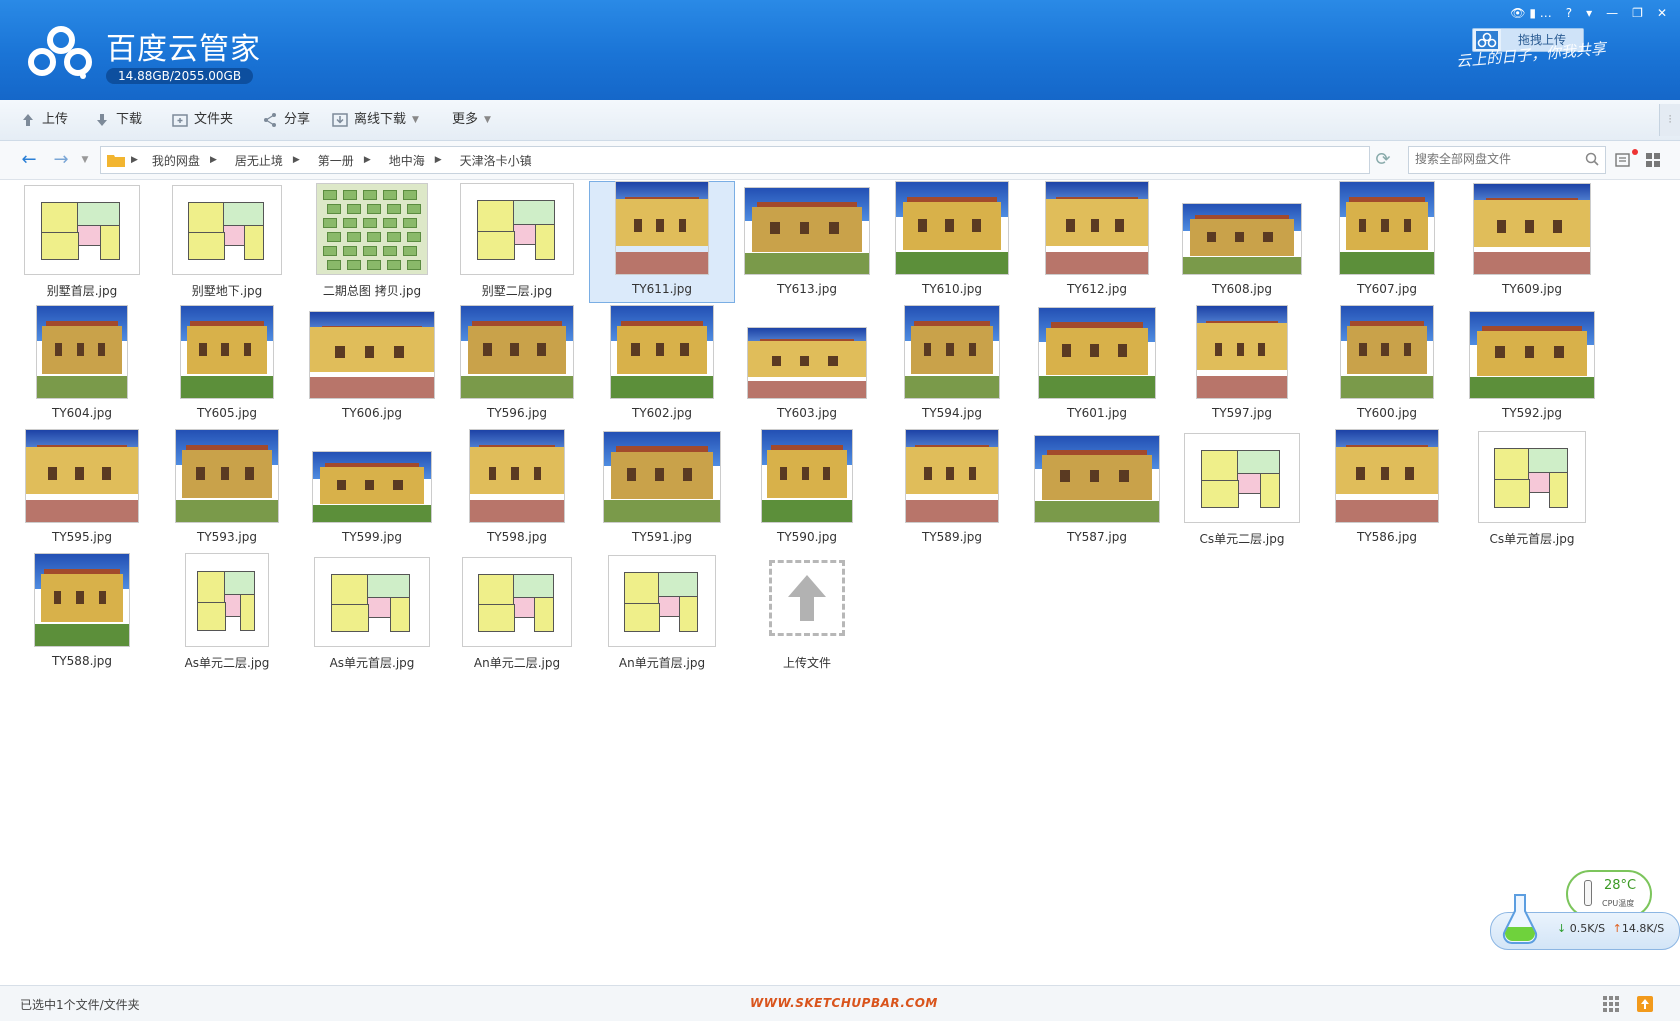 The width and height of the screenshot is (1680, 1021). Describe the element at coordinates (1623, 160) in the screenshot. I see `list-view-icon` at that location.